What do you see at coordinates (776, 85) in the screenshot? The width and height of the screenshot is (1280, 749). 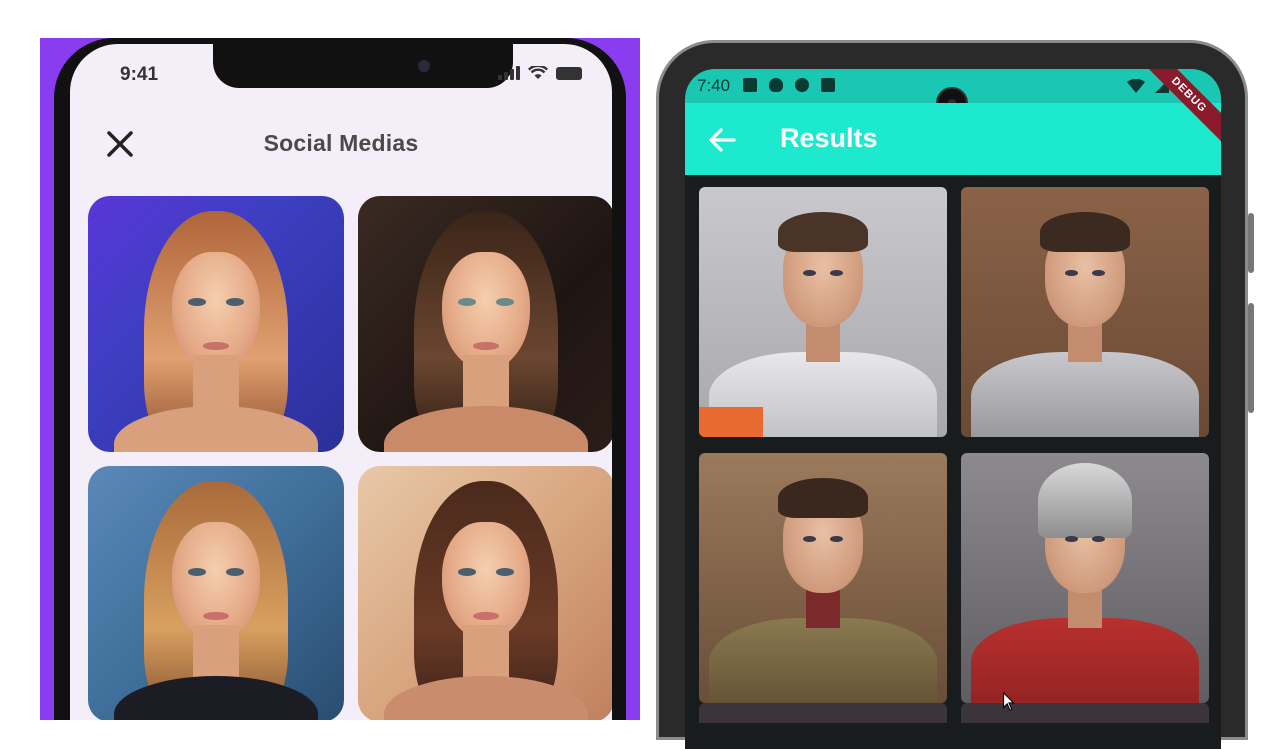 I see `shield-icon` at bounding box center [776, 85].